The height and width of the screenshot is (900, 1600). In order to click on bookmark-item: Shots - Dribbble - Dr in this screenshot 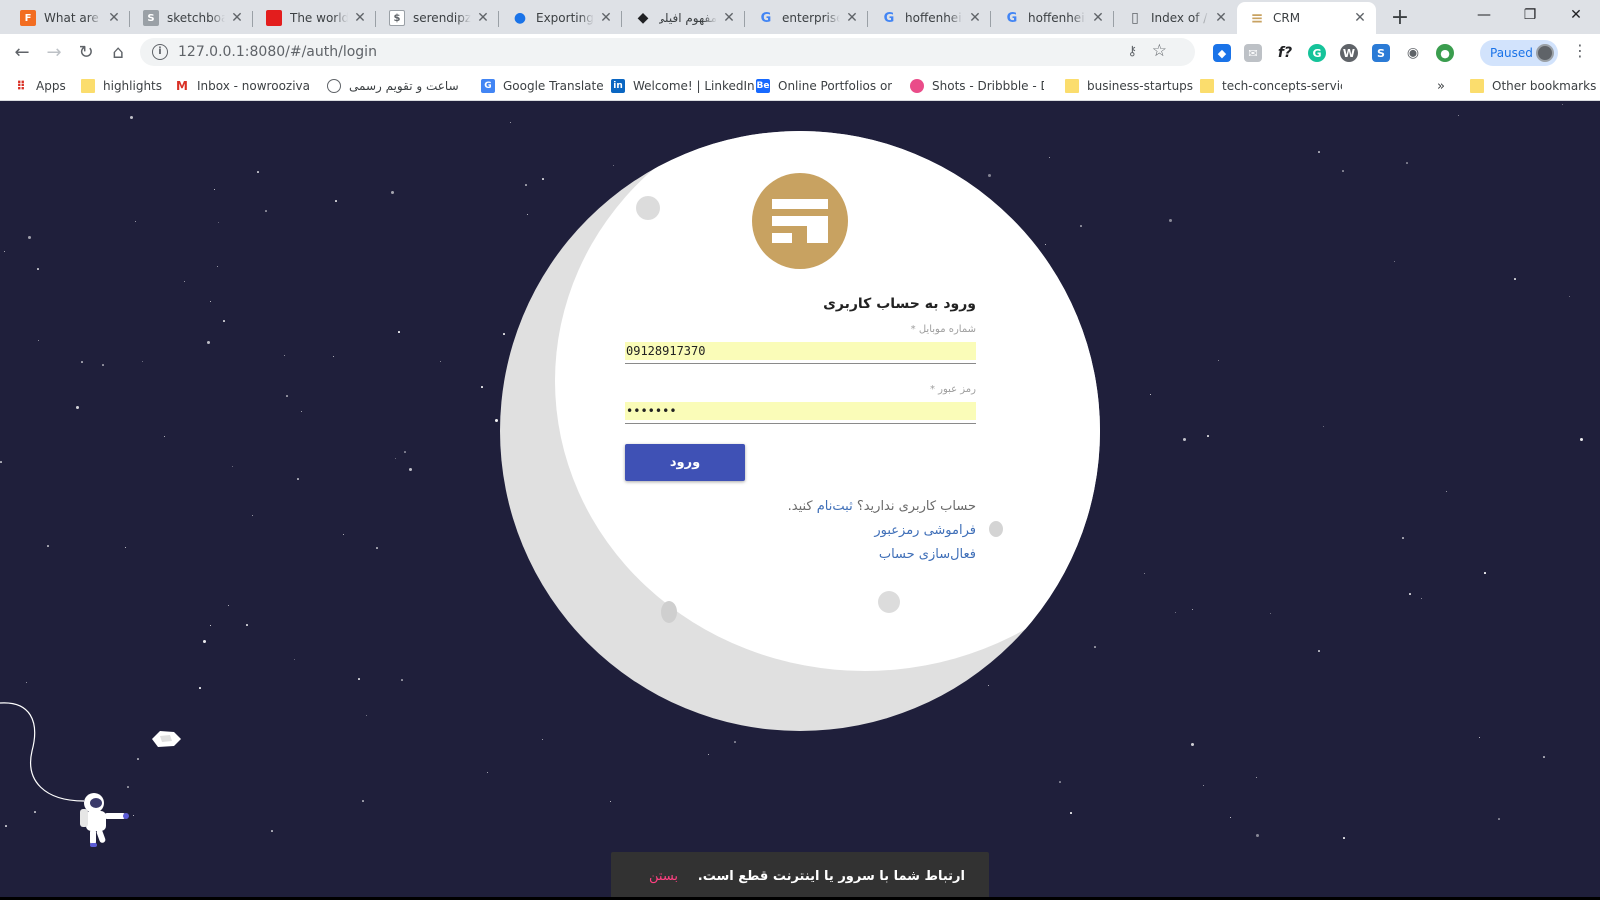, I will do `click(977, 86)`.